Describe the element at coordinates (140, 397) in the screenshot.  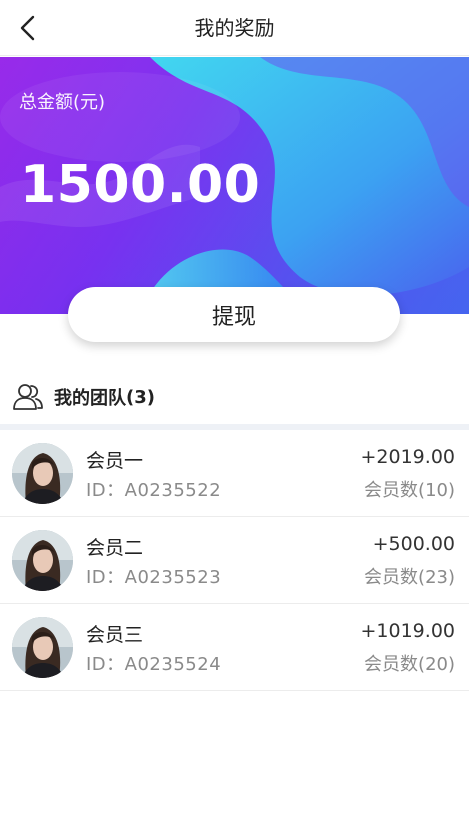
I see `team-count: (3)` at that location.